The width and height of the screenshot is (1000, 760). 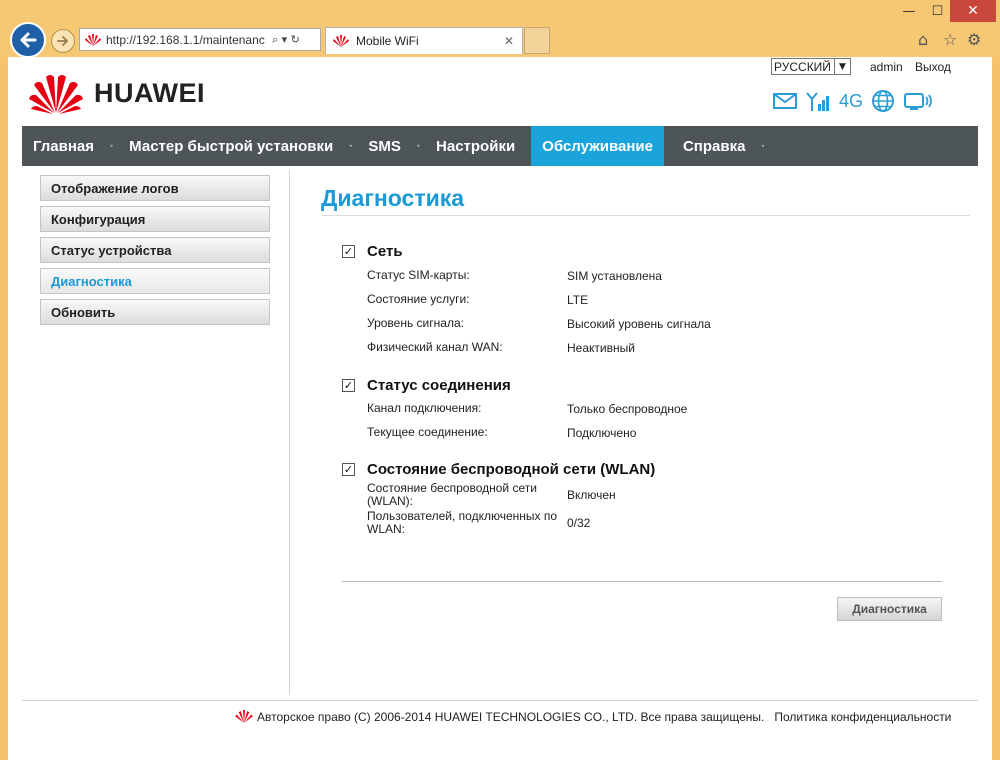 What do you see at coordinates (642, 581) in the screenshot?
I see `bottom-divider` at bounding box center [642, 581].